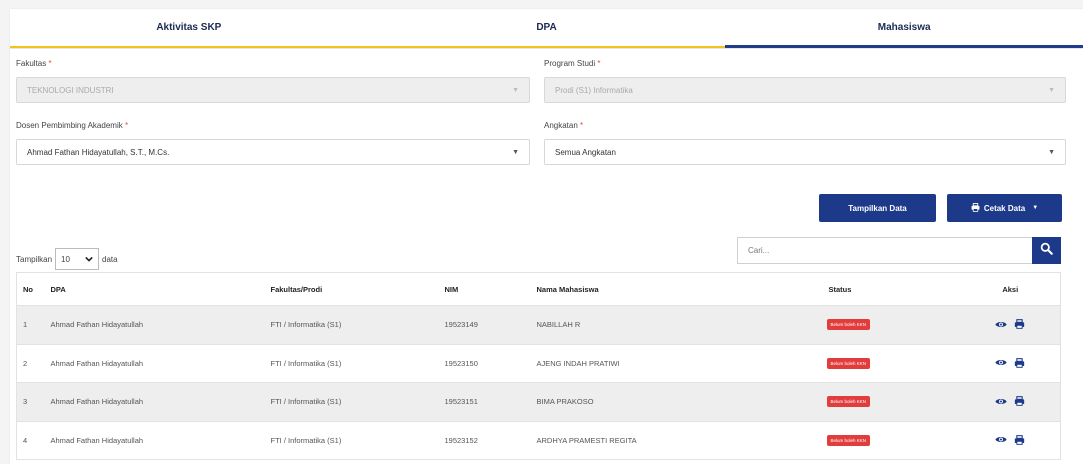  Describe the element at coordinates (30, 325) in the screenshot. I see `cell-no: 1` at that location.